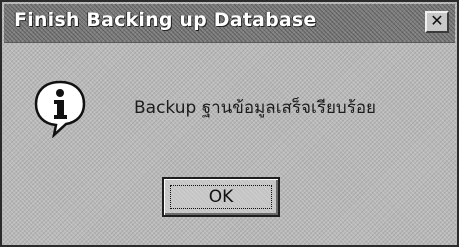 This screenshot has width=459, height=247. I want to click on window-title: Finish Backing up Database, so click(165, 20).